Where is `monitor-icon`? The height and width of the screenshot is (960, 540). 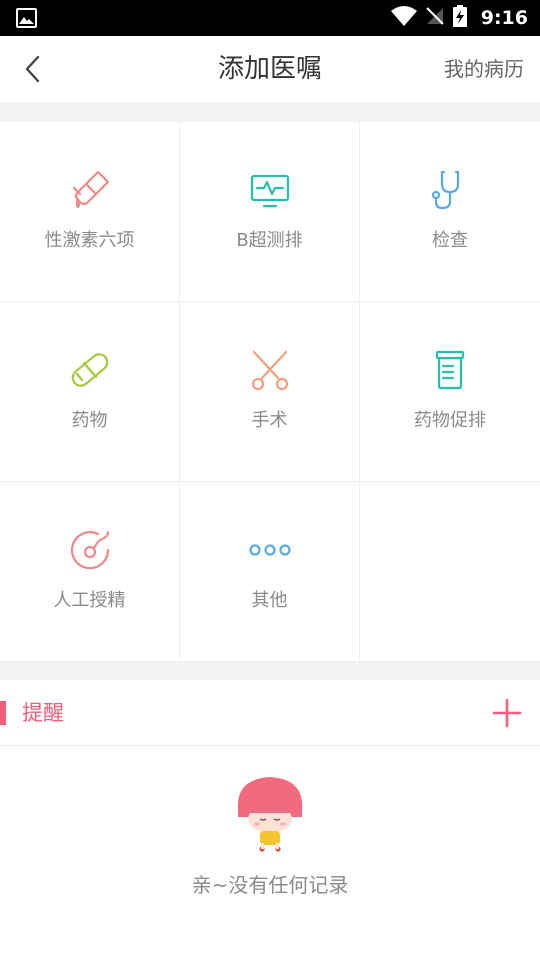
monitor-icon is located at coordinates (270, 190).